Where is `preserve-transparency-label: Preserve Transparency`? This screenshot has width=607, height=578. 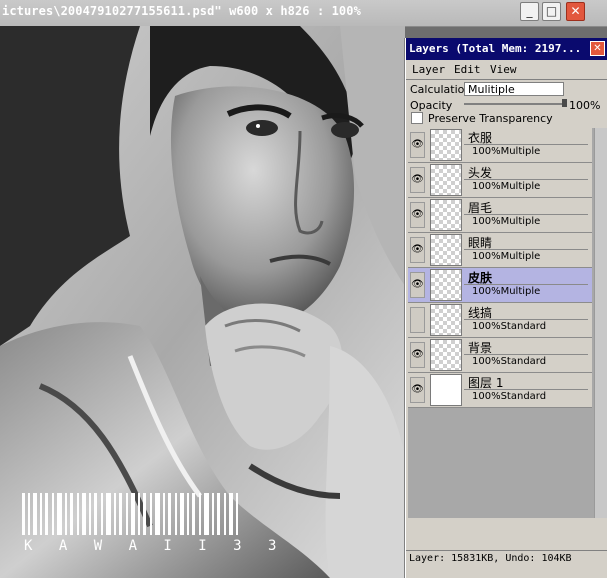 preserve-transparency-label: Preserve Transparency is located at coordinates (490, 118).